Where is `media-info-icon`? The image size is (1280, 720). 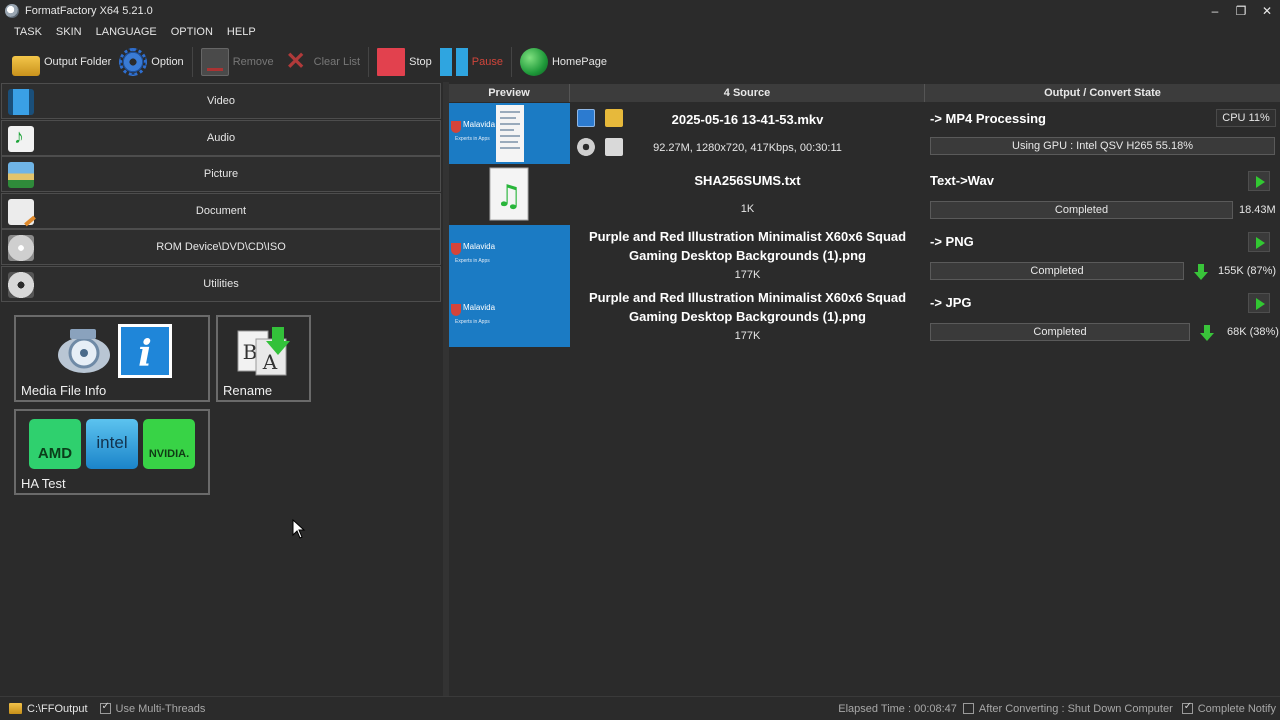
media-info-icon is located at coordinates (84, 351).